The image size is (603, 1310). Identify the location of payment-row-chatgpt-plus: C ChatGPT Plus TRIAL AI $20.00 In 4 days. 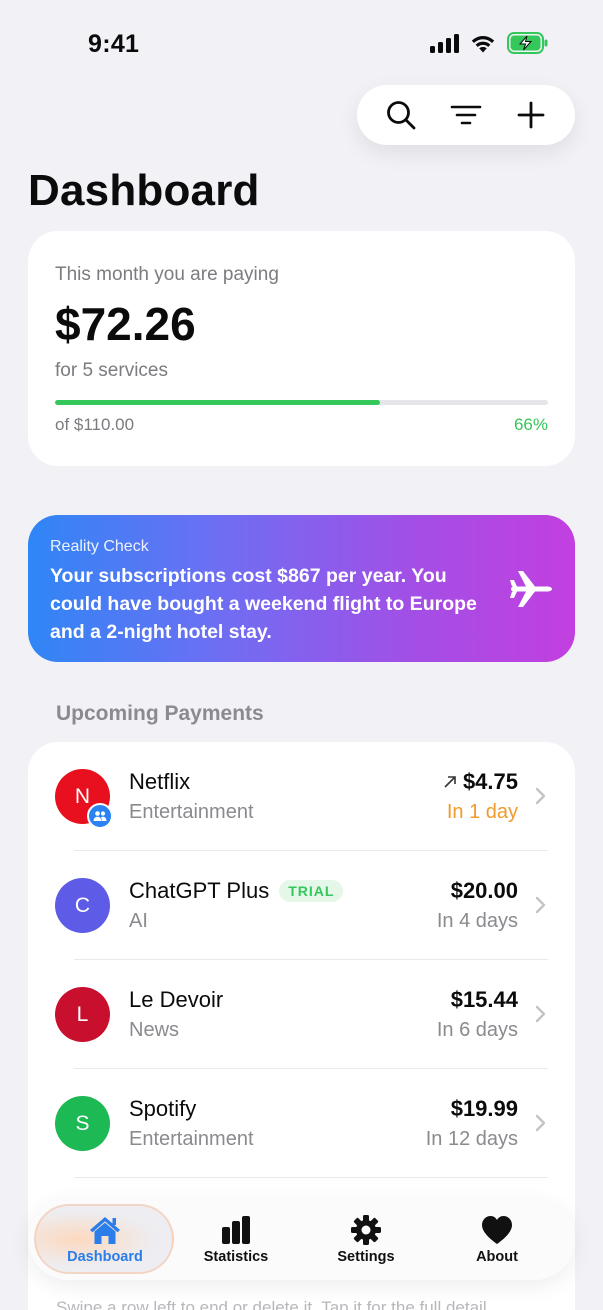
(301, 905).